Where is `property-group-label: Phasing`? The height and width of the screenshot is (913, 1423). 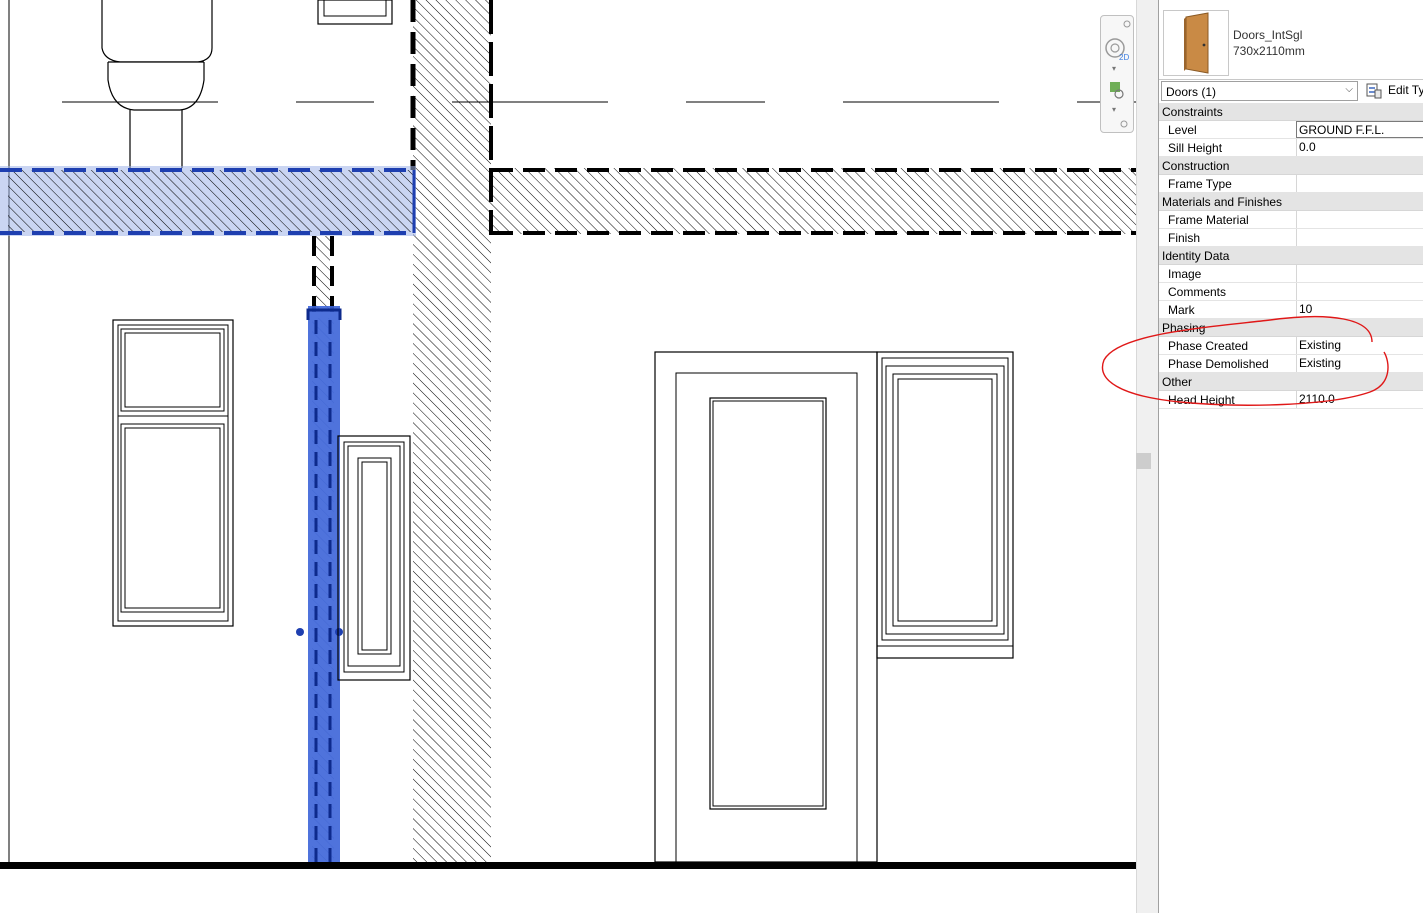
property-group-label: Phasing is located at coordinates (1184, 328).